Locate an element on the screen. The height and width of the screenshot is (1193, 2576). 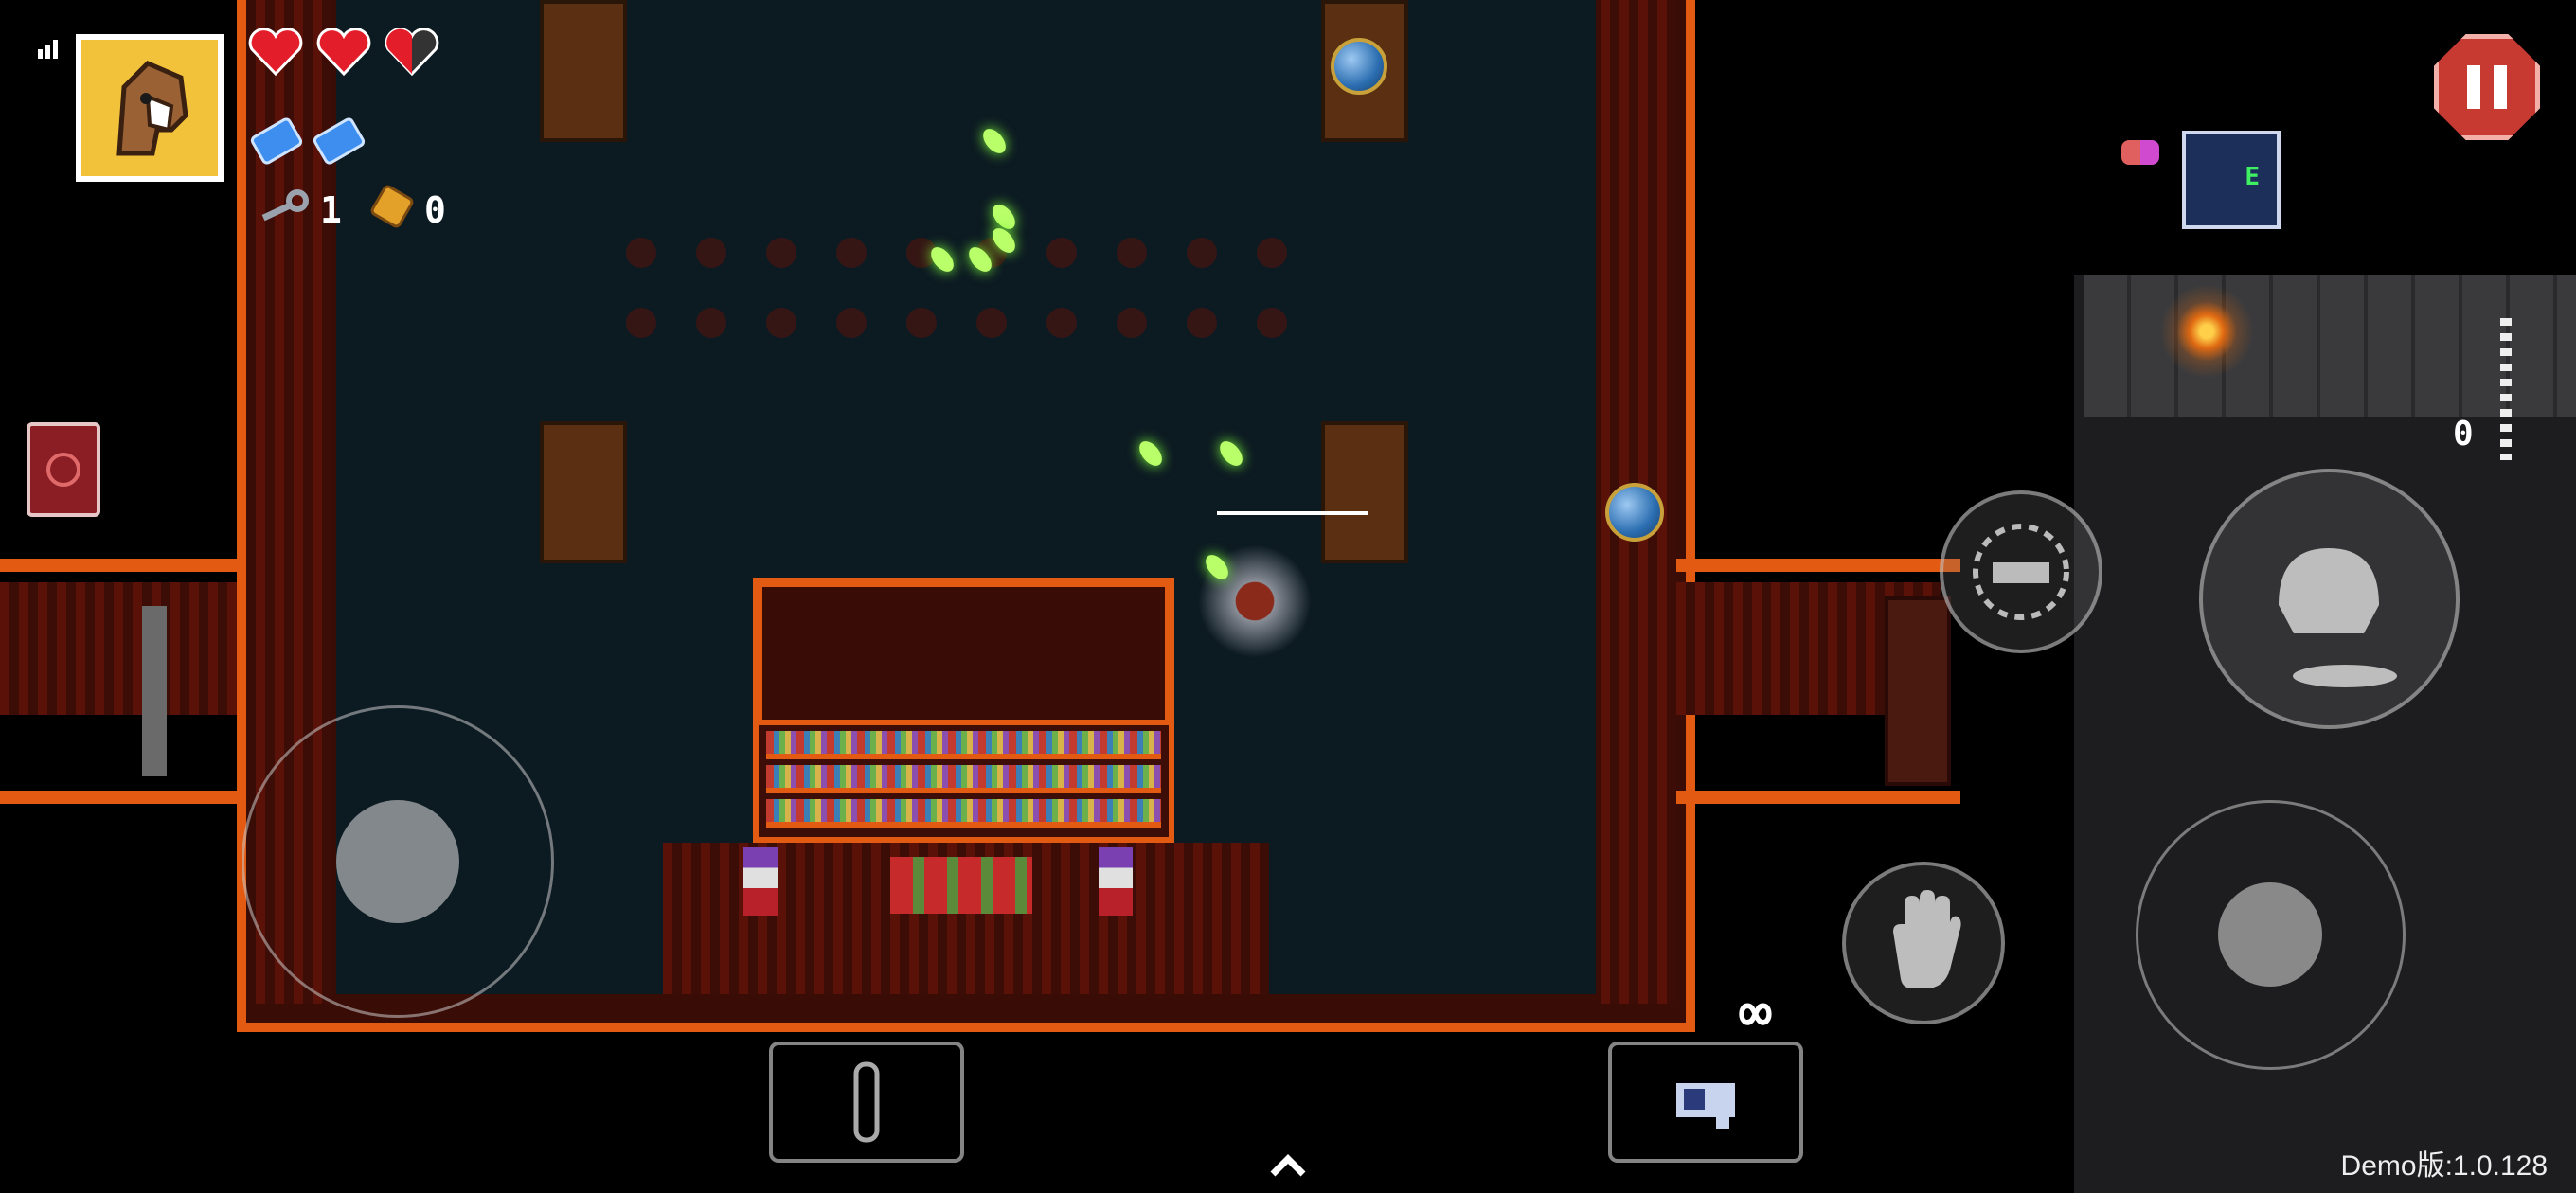
ammo-gauge-value: 0 is located at coordinates (2463, 434).